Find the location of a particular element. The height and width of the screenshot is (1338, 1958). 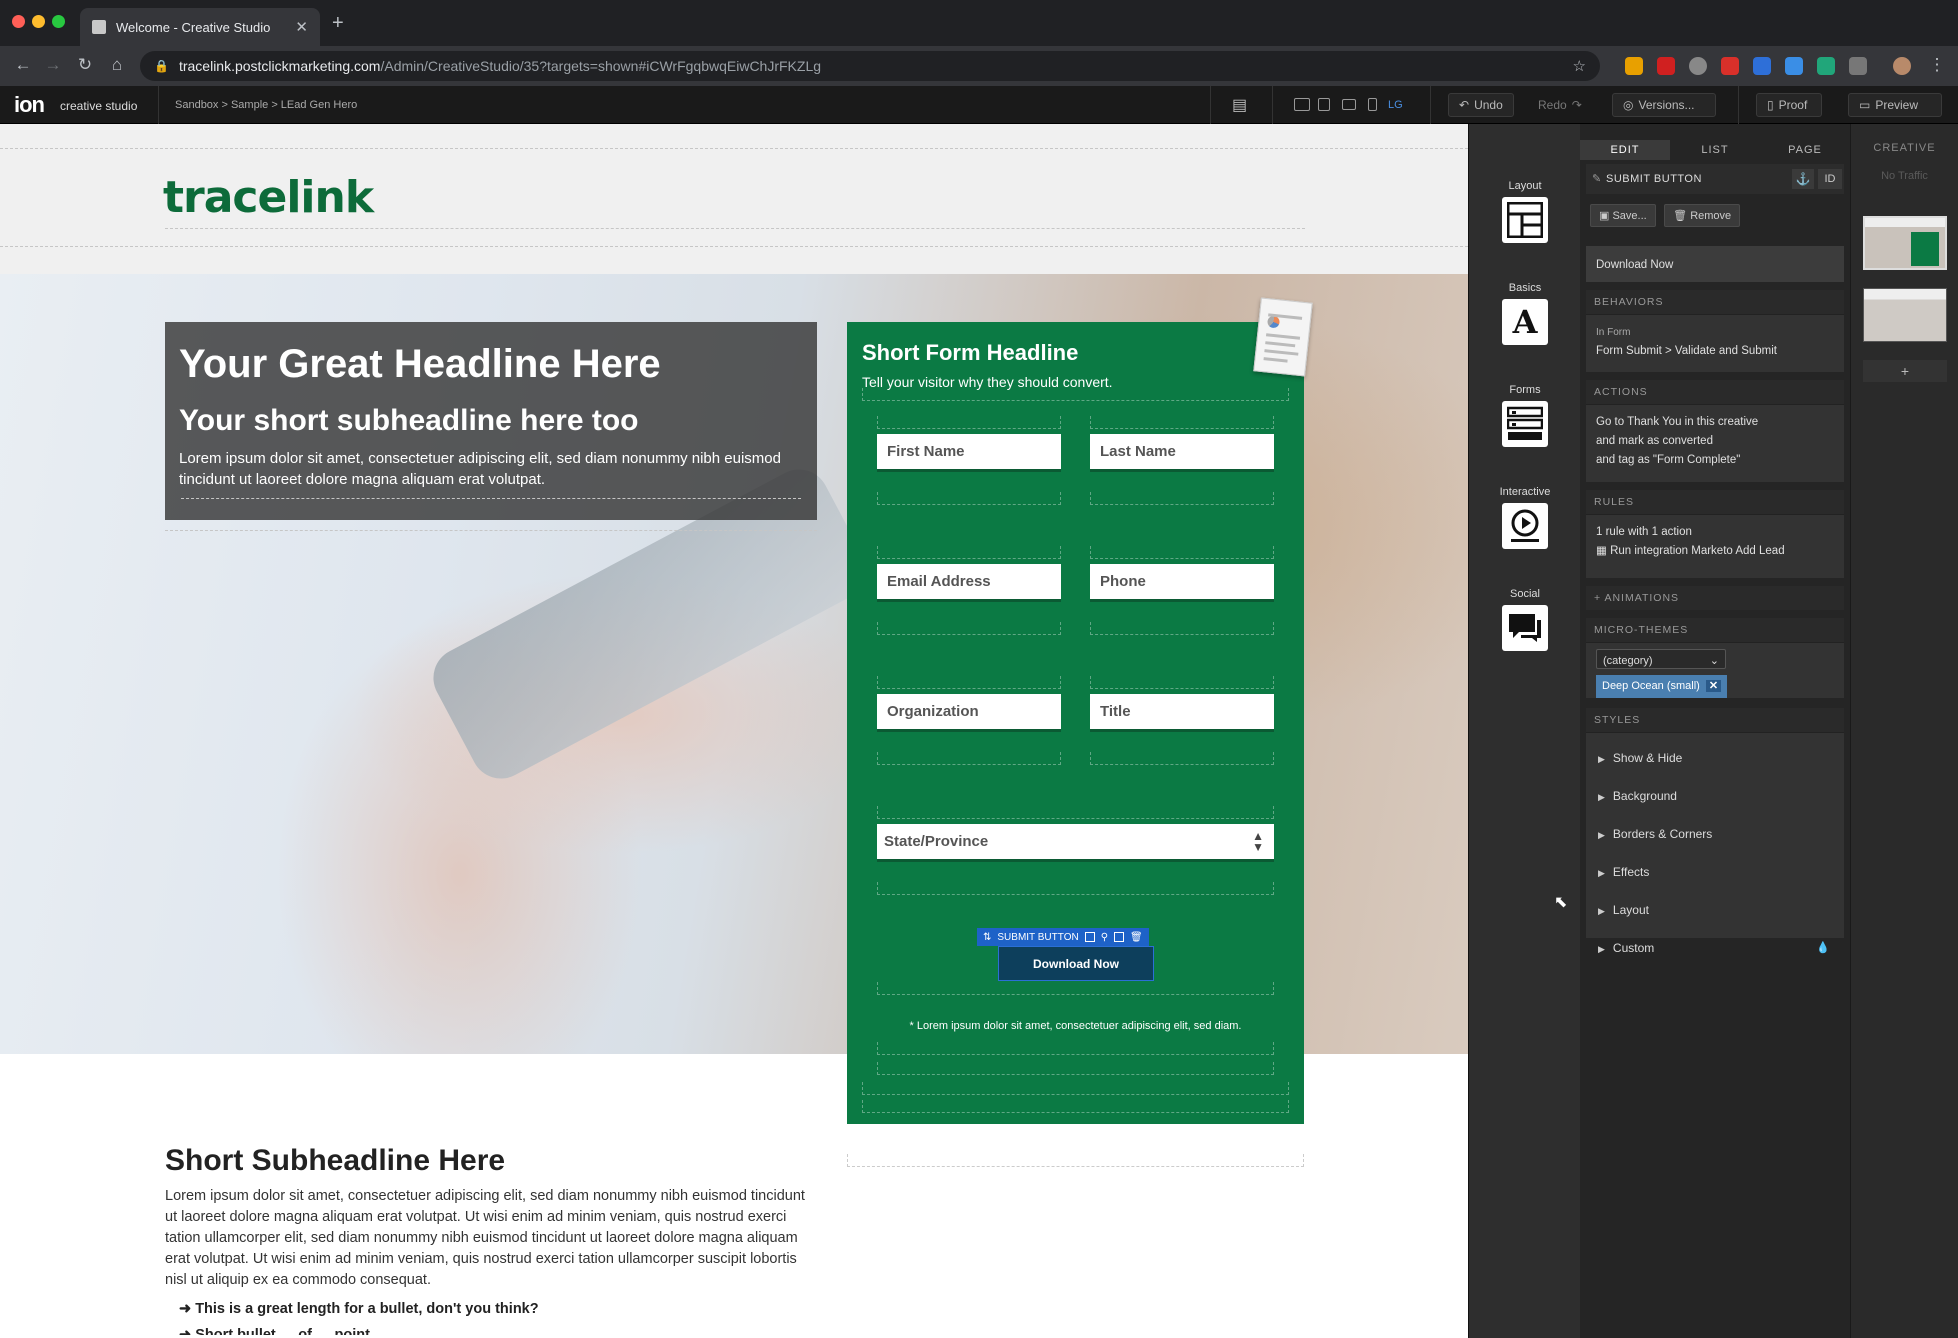

back-icon: ← is located at coordinates (23, 65).